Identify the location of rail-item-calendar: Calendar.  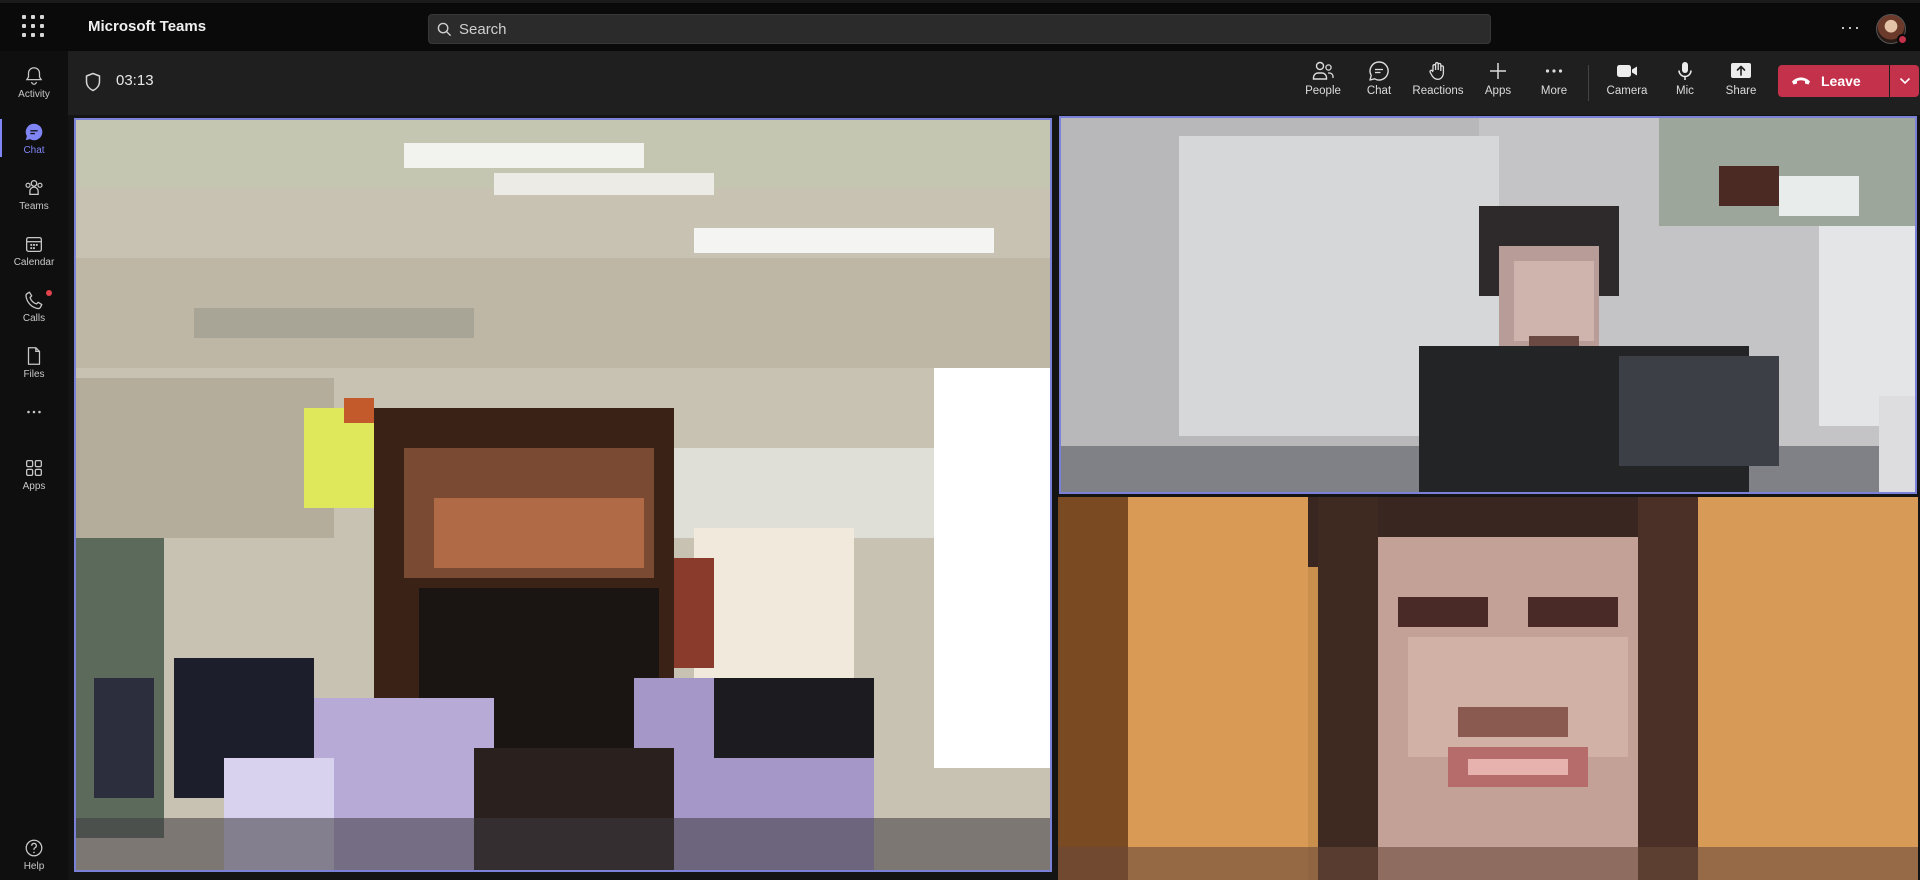
(34, 251).